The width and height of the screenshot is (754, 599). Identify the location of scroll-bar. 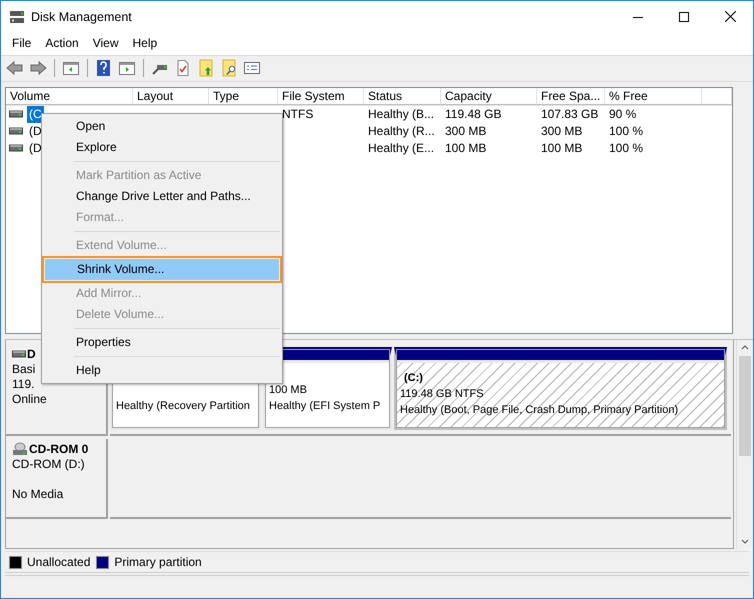
(744, 445).